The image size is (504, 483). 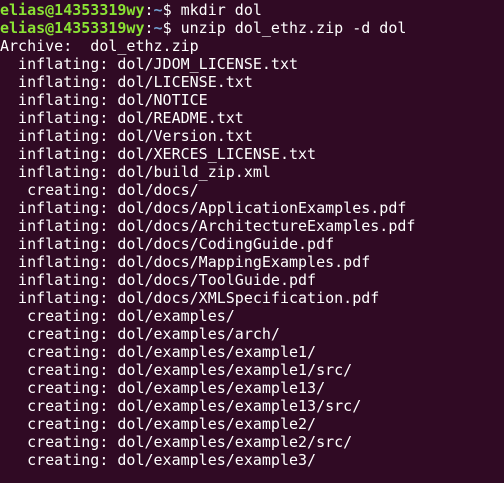 I want to click on output-line: inflating: dol/build_zip.xml, so click(x=135, y=172).